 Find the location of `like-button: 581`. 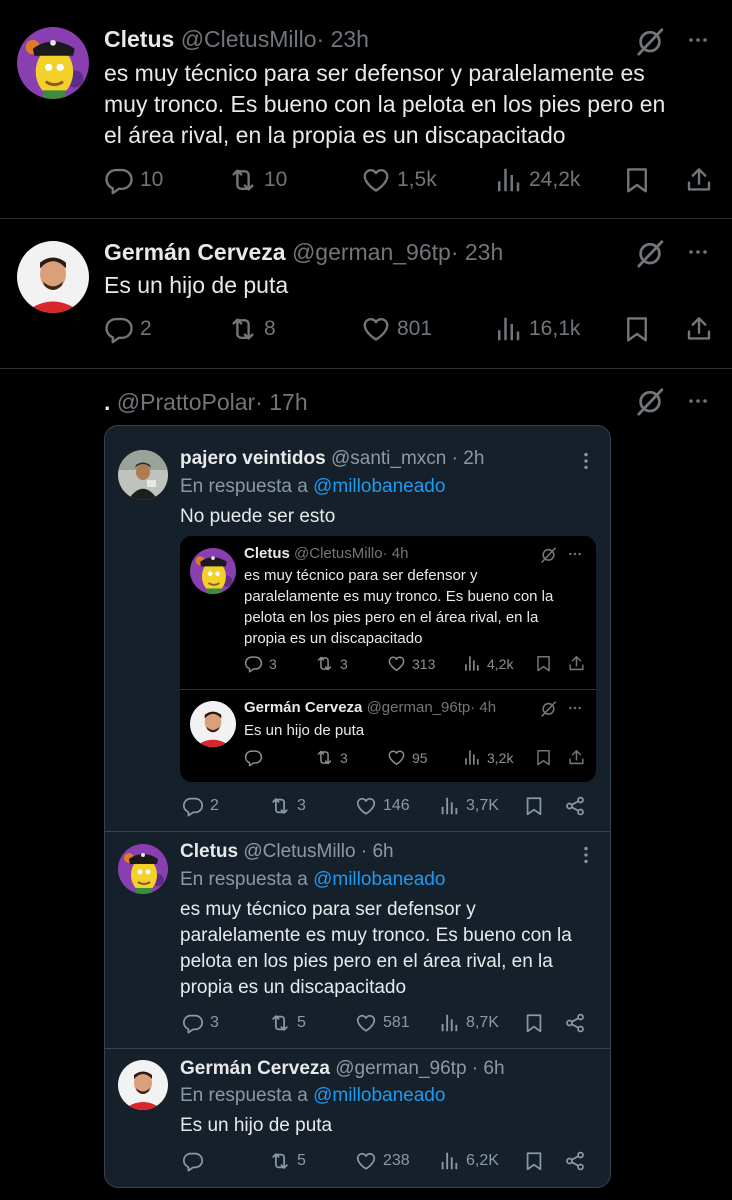

like-button: 581 is located at coordinates (382, 1023).